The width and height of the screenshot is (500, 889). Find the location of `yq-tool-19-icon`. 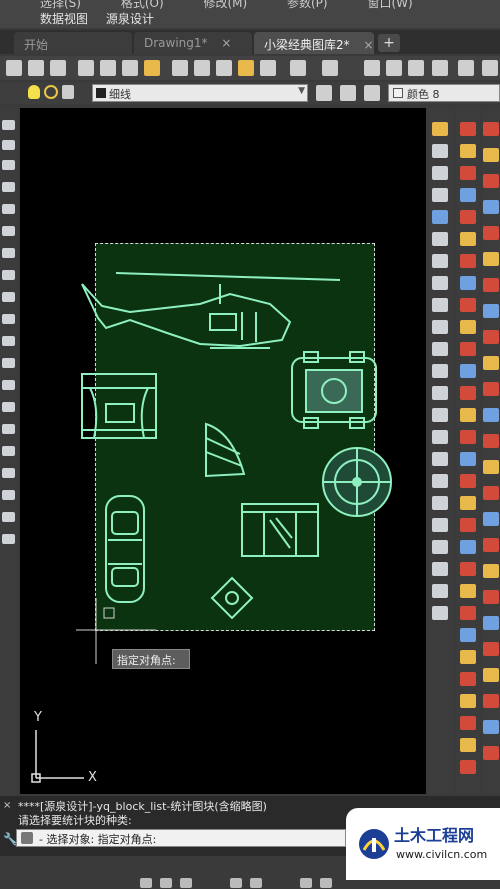

yq-tool-19-icon is located at coordinates (468, 525).